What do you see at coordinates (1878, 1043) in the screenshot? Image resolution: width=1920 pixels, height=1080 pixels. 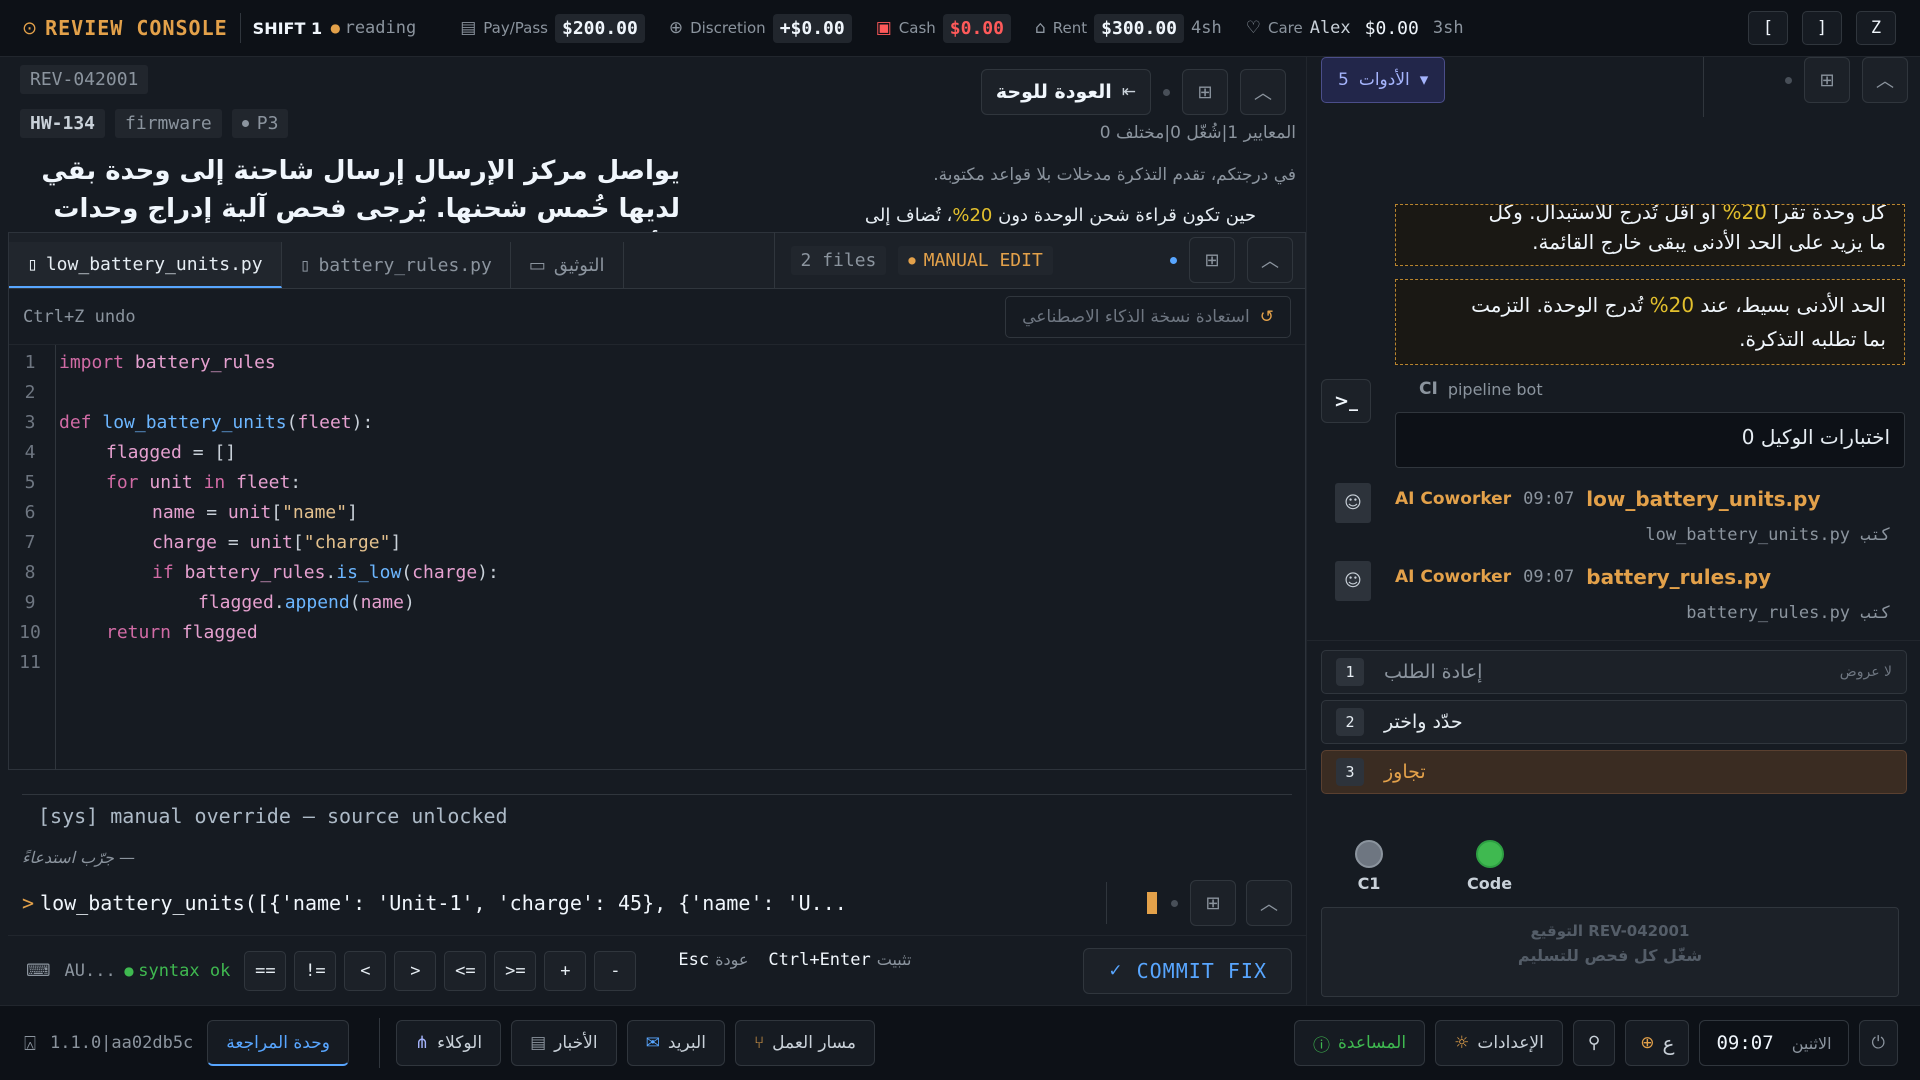 I see `power-button: ⏻` at bounding box center [1878, 1043].